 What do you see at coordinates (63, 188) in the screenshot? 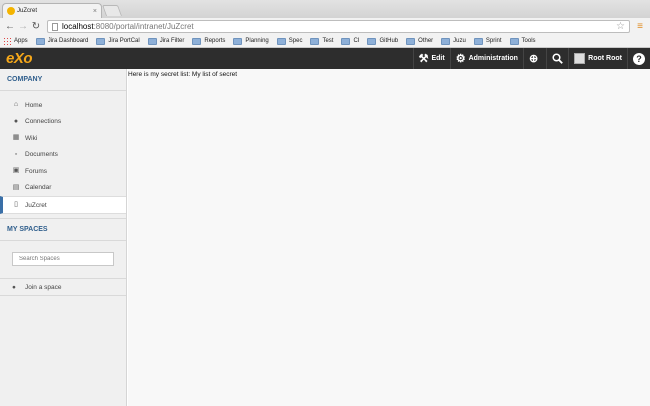
I see `sidebar-item-calendar: ▤ Calendar` at bounding box center [63, 188].